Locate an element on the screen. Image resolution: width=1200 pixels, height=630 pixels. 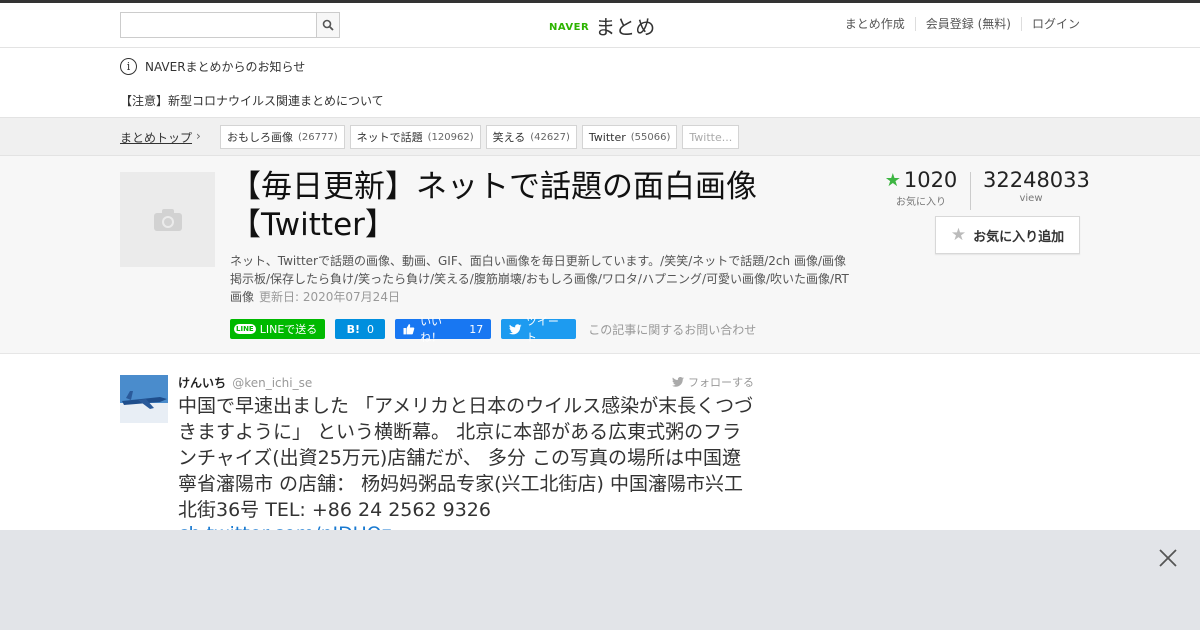
tweet-author: けんいち @ken_ichi_se is located at coordinates (245, 382).